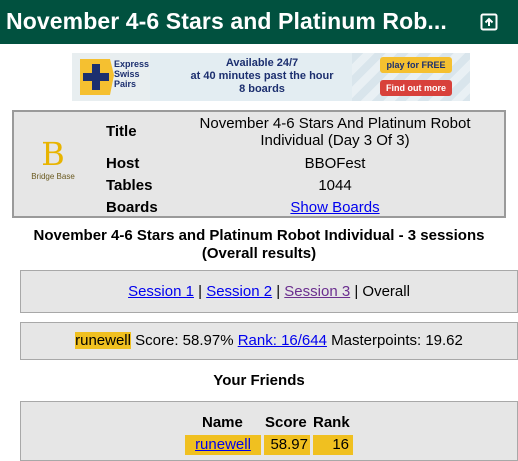  What do you see at coordinates (184, 340) in the screenshot?
I see `score-text: Score: 58.97%` at bounding box center [184, 340].